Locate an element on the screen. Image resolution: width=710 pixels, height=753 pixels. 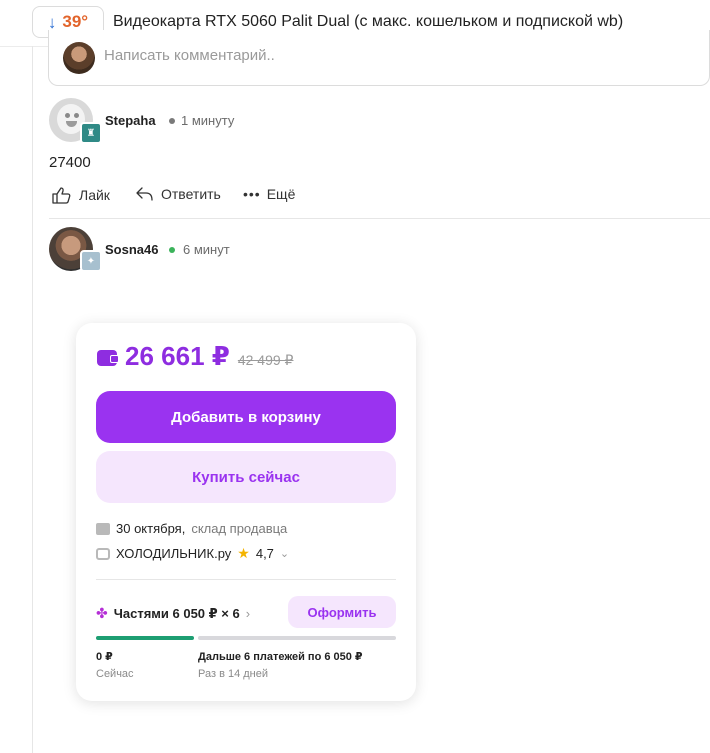
delivery-info: 30 октября, склад продавца is located at coordinates (191, 528).